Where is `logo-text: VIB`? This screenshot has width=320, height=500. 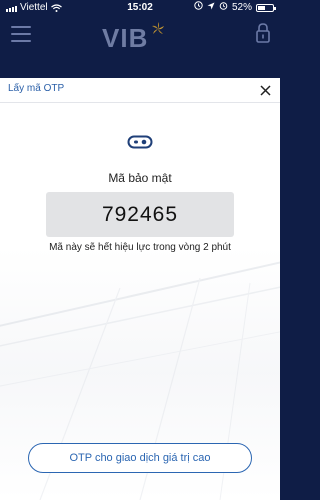
logo-text: VIB is located at coordinates (125, 37).